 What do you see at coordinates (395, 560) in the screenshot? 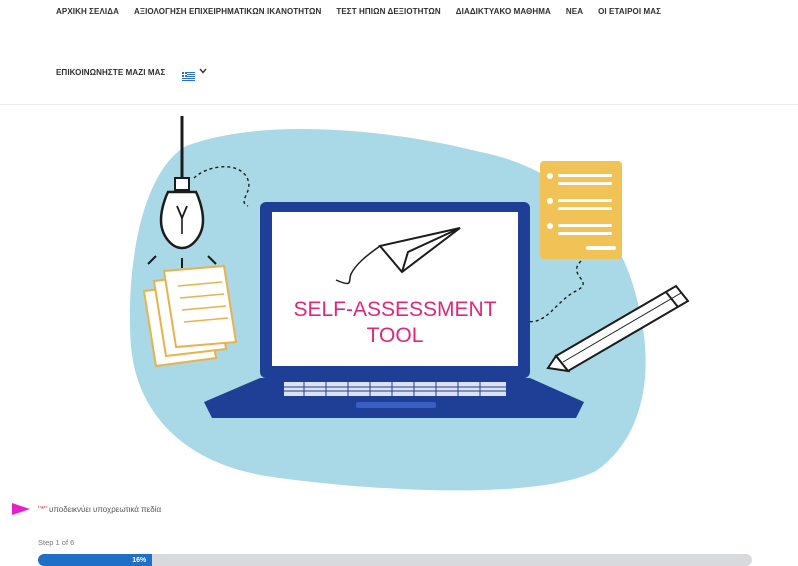
I see `progress-bar: 16%` at bounding box center [395, 560].